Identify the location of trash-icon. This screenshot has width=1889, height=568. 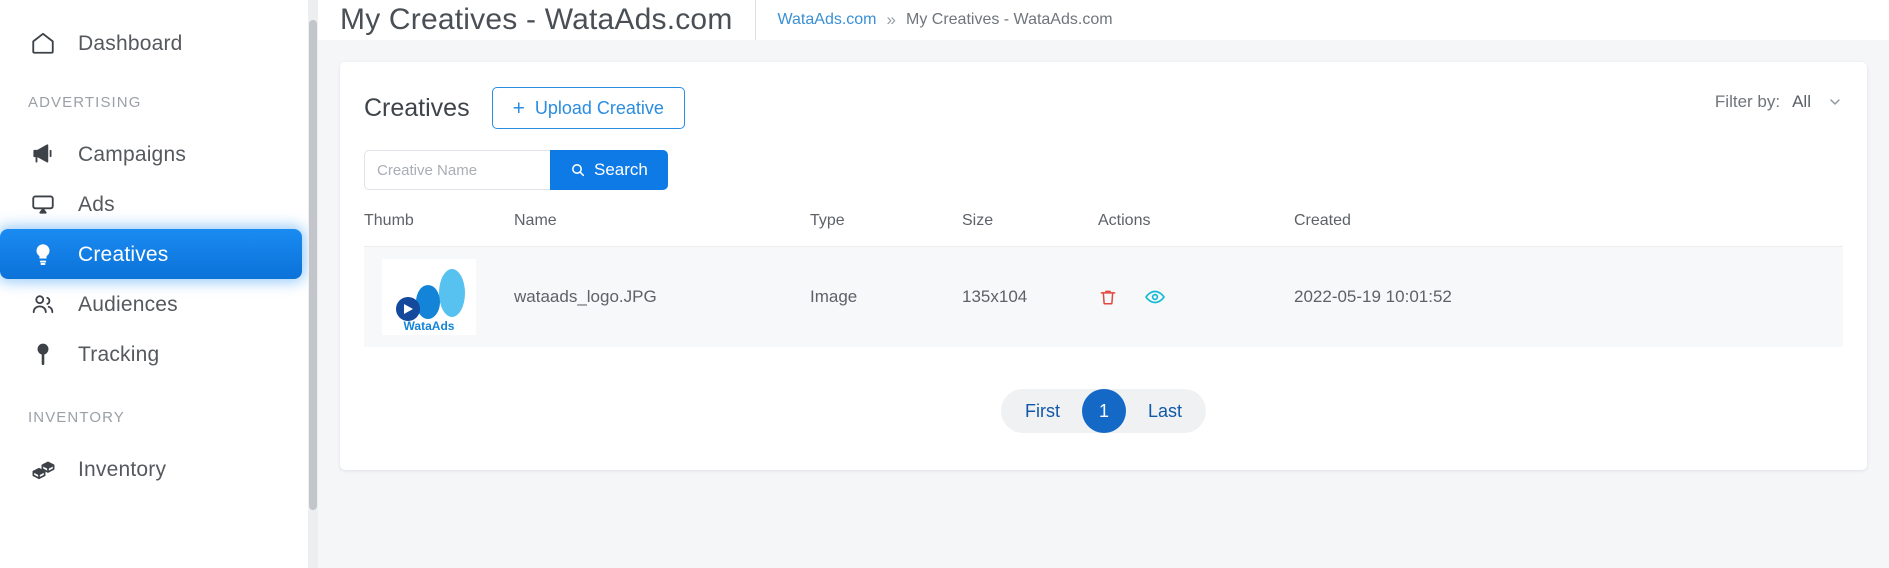
(1108, 297).